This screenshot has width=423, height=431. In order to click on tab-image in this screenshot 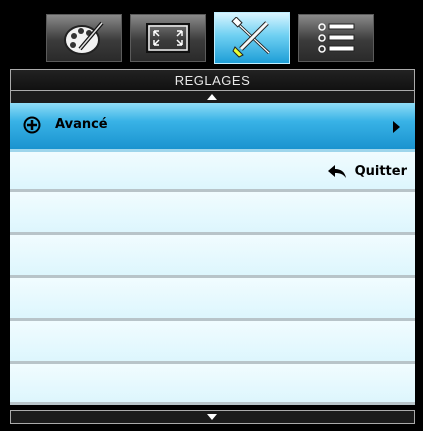, I will do `click(84, 38)`.